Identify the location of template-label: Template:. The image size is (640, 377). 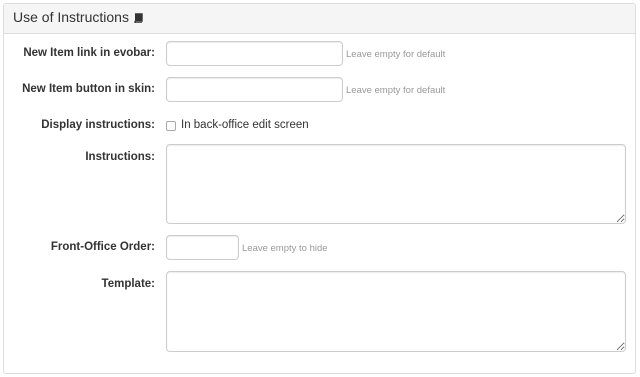
(128, 284).